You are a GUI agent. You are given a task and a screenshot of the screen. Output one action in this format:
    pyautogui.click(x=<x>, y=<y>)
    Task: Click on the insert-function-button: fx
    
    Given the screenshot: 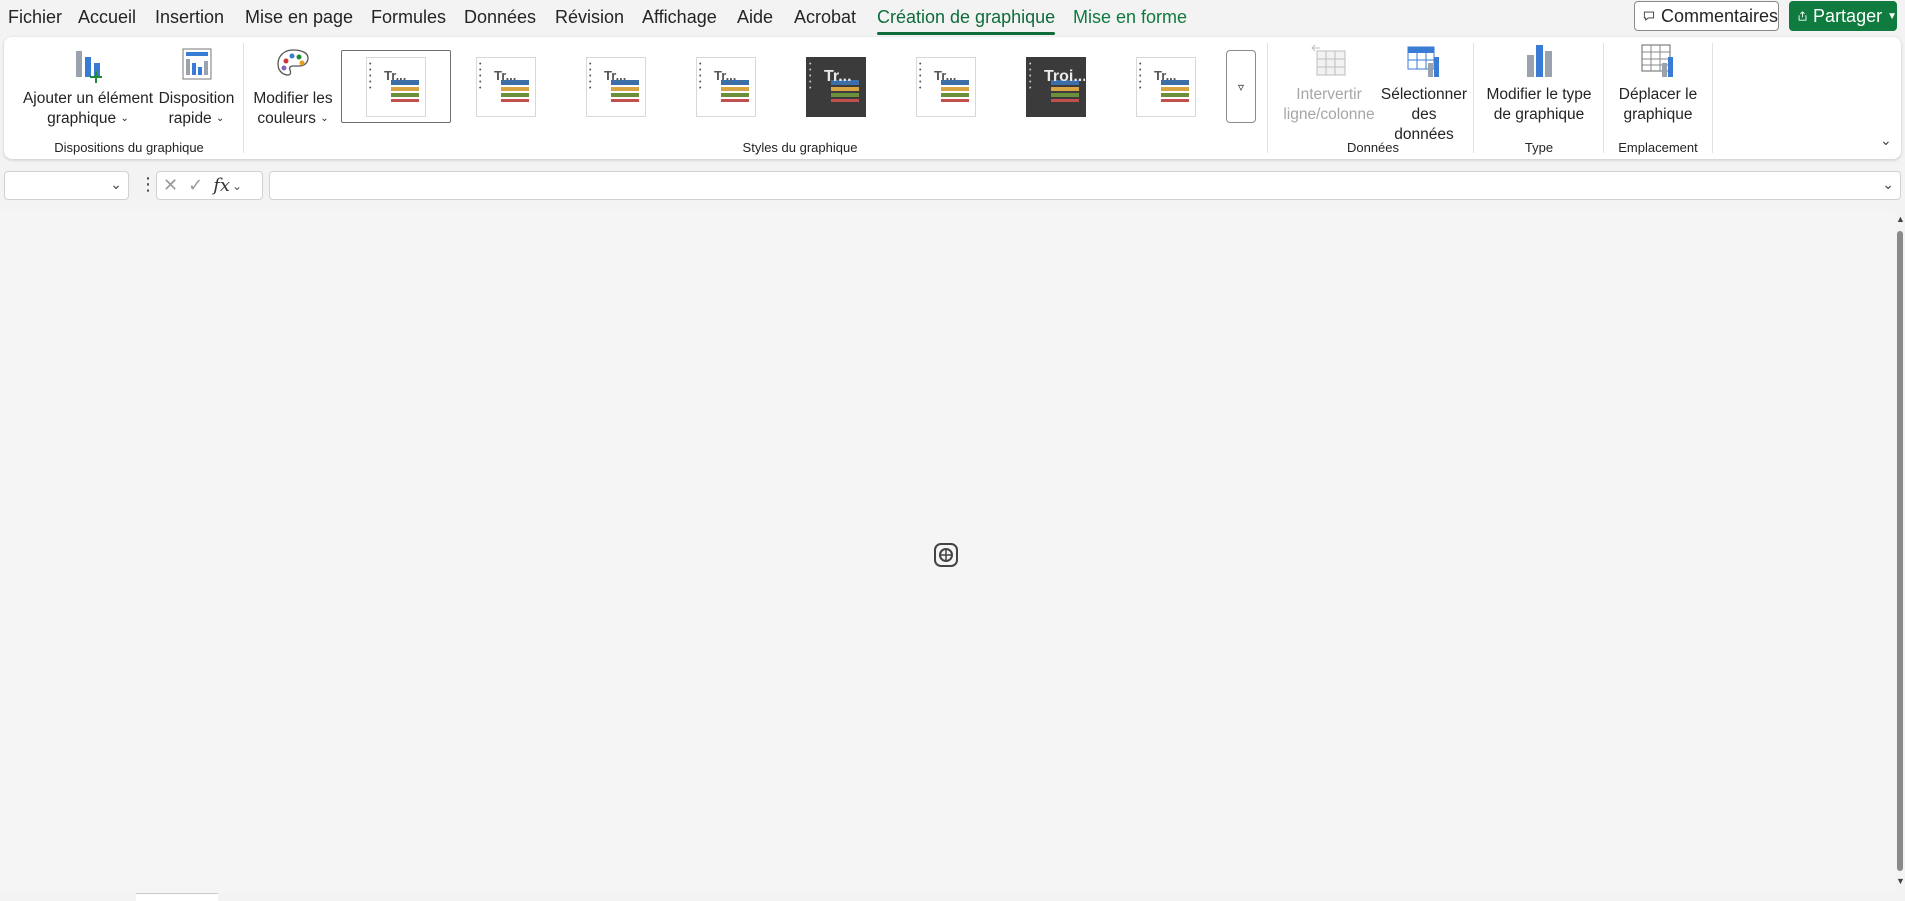 What is the action you would take?
    pyautogui.click(x=221, y=185)
    